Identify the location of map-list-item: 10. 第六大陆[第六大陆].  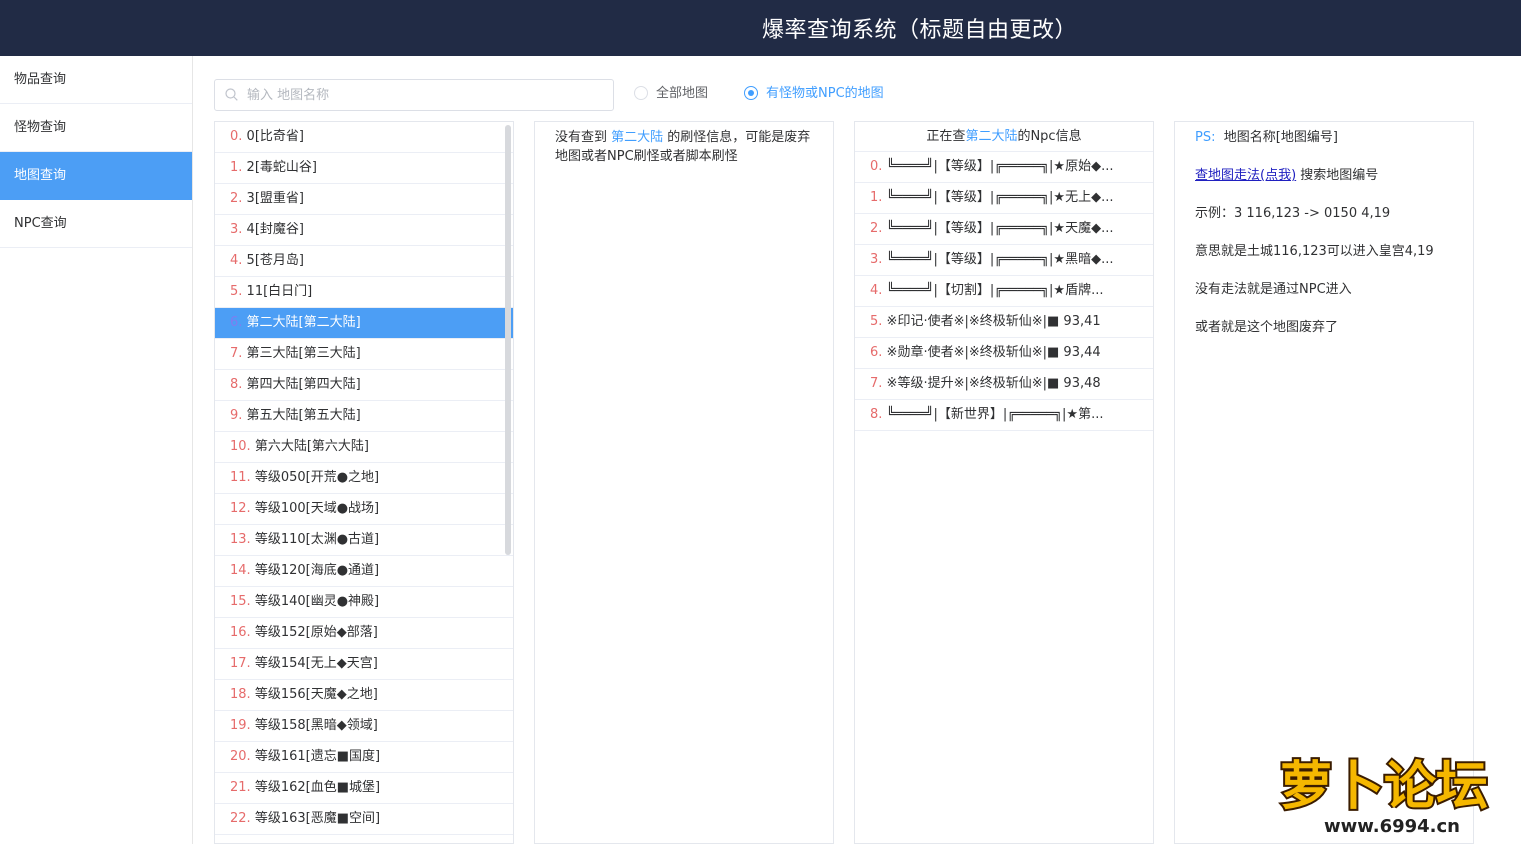
(364, 447).